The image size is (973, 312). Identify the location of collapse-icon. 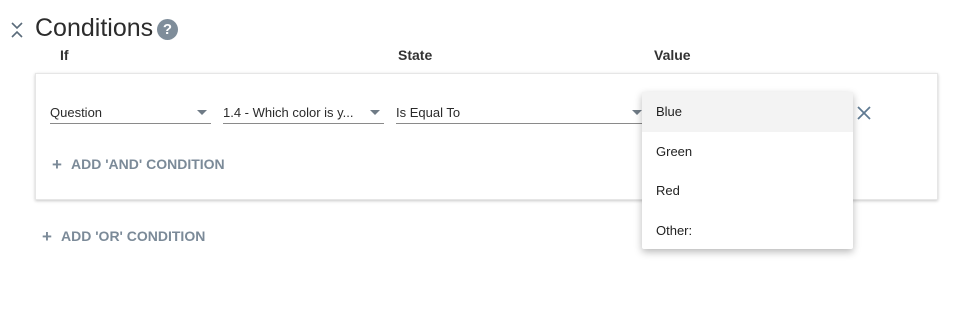
(17, 30).